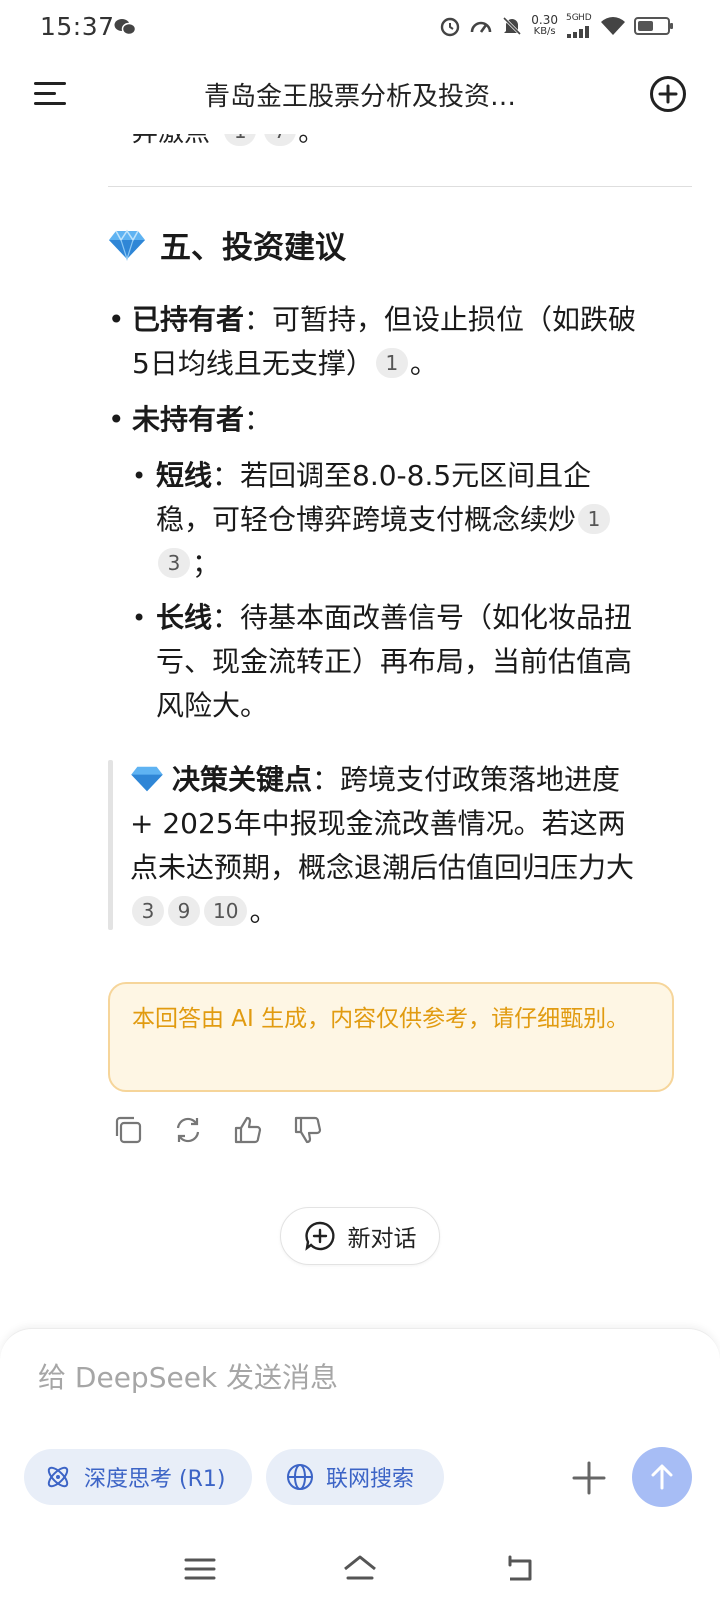 This screenshot has height=1612, width=720. I want to click on section-heading-text: 五、投资建议, so click(253, 248).